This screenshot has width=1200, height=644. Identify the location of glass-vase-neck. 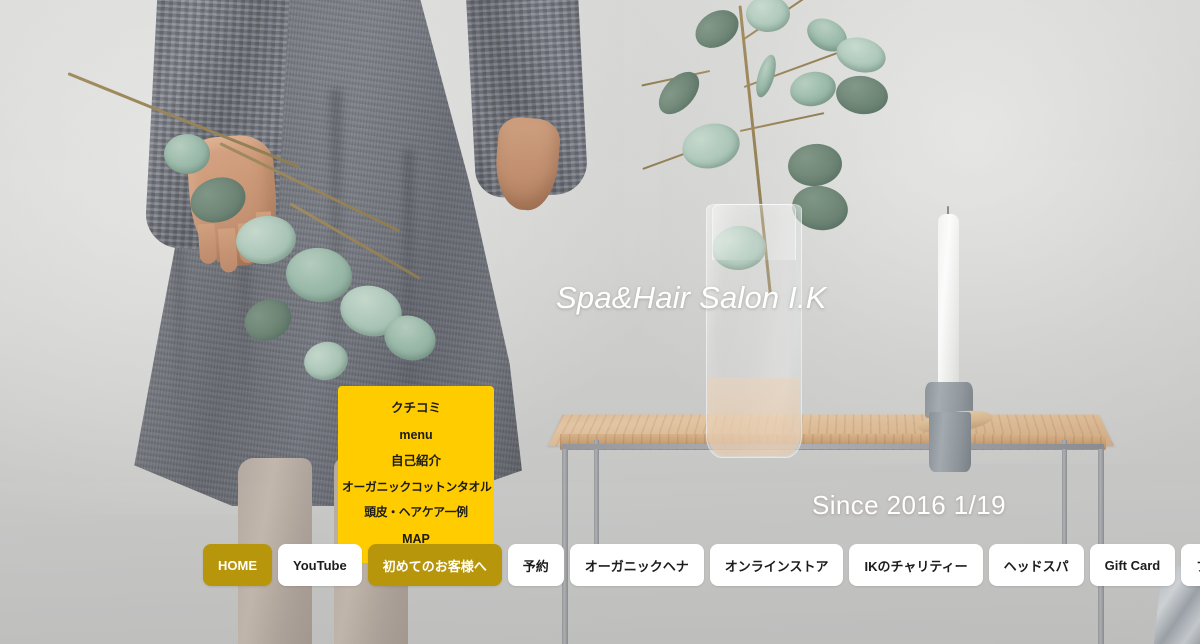
(754, 232).